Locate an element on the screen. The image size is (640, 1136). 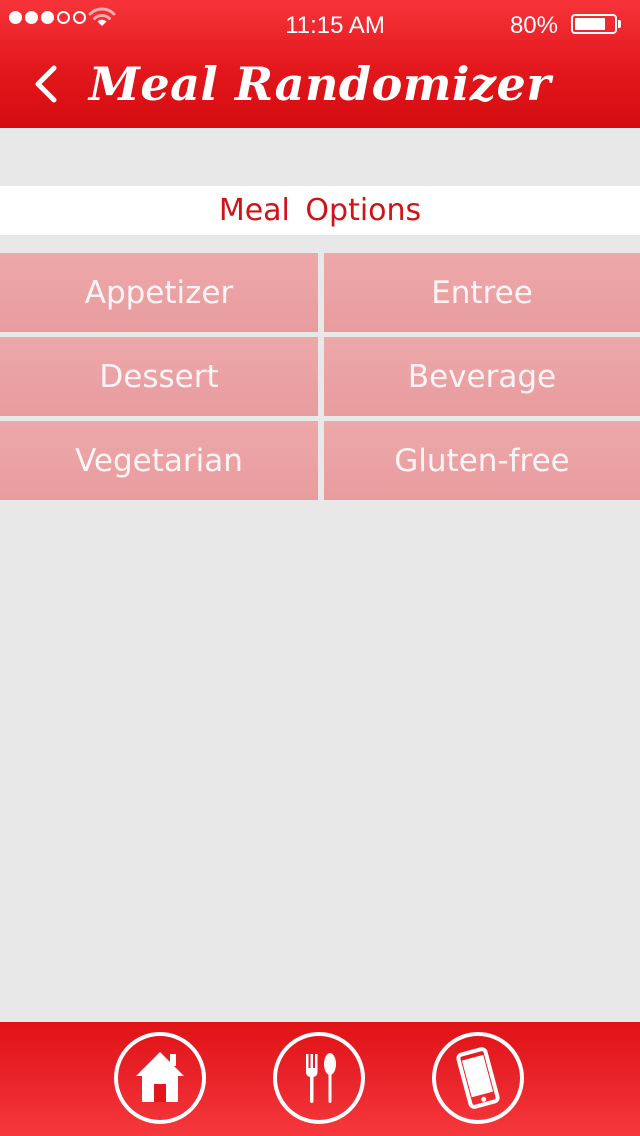
battery-icon is located at coordinates (594, 24).